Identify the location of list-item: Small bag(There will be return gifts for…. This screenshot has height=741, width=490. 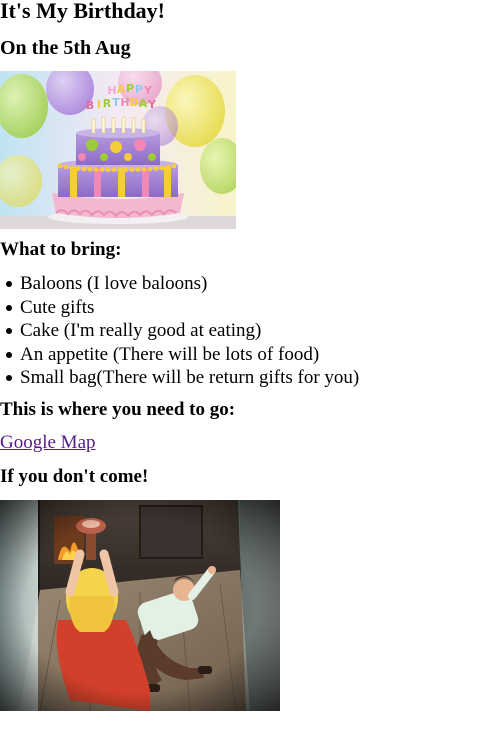
(182, 377).